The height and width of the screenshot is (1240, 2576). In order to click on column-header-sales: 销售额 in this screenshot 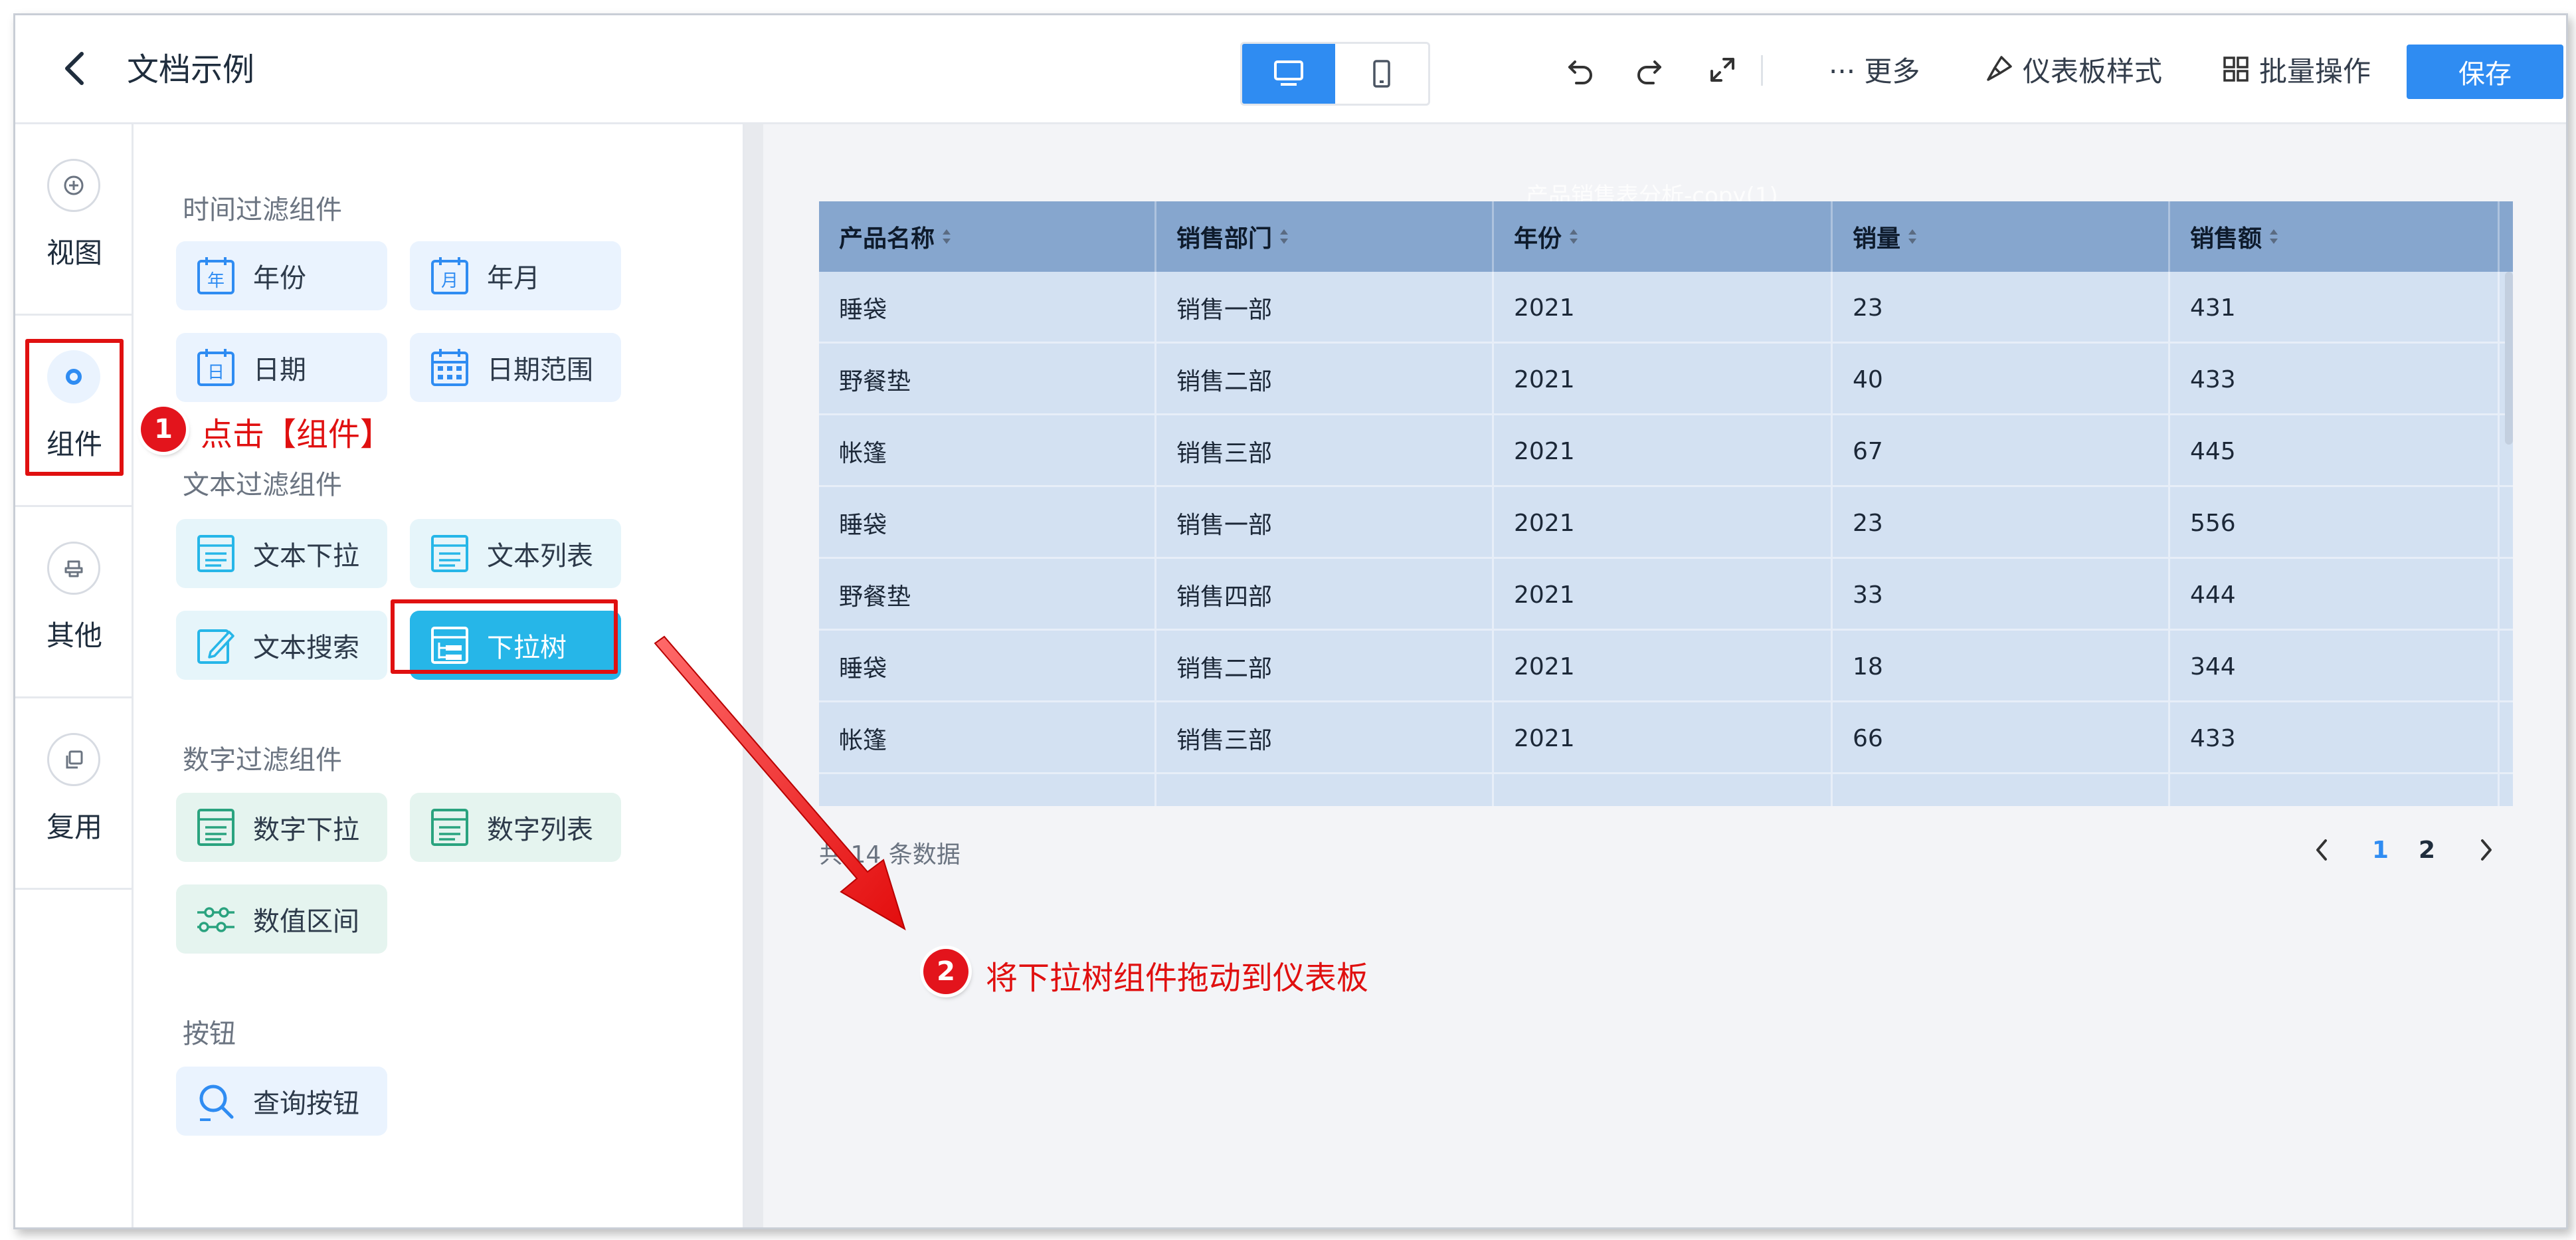, I will do `click(2335, 236)`.